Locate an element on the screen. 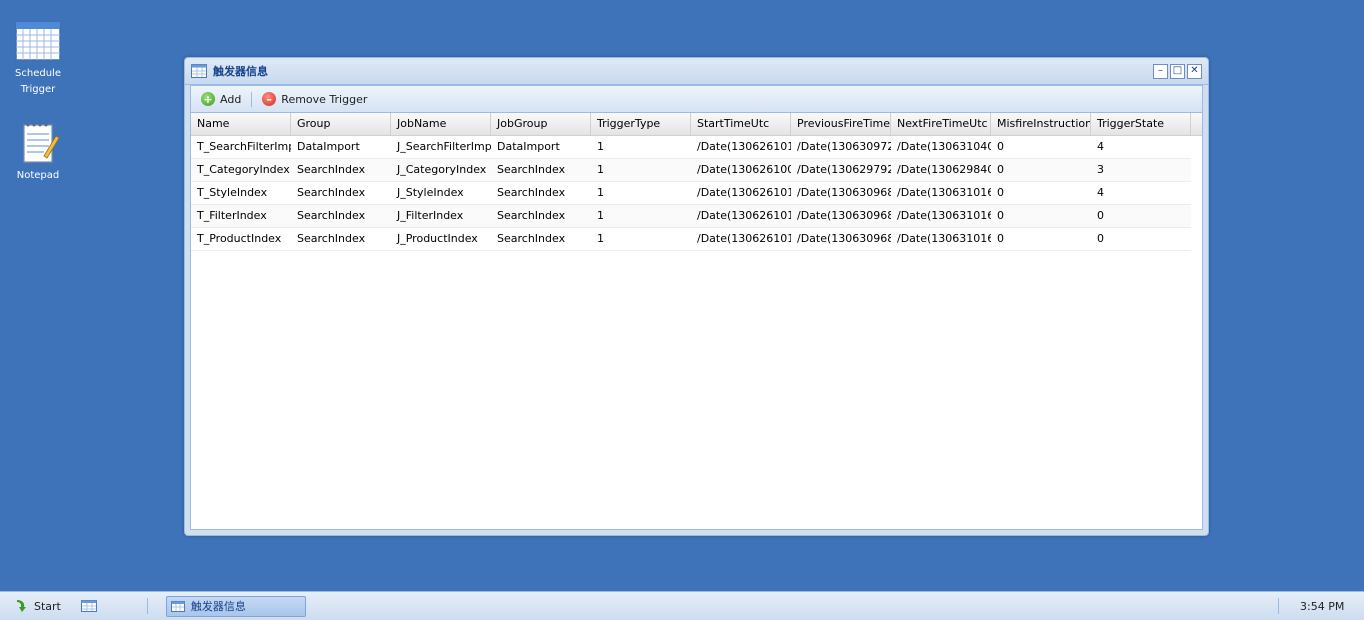  desktop-icon-notepad: Notepad is located at coordinates (38, 153).